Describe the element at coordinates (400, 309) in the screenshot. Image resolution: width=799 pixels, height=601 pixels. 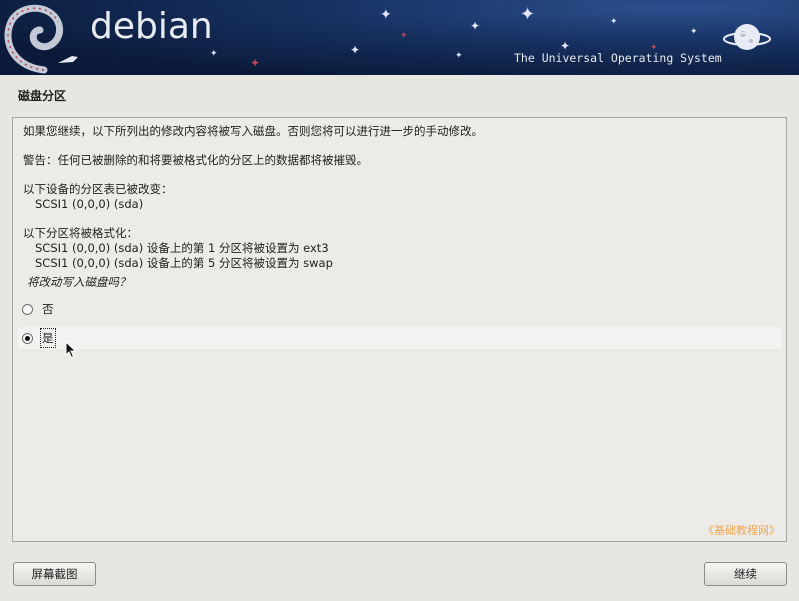
I see `radio-option-no: 否` at that location.